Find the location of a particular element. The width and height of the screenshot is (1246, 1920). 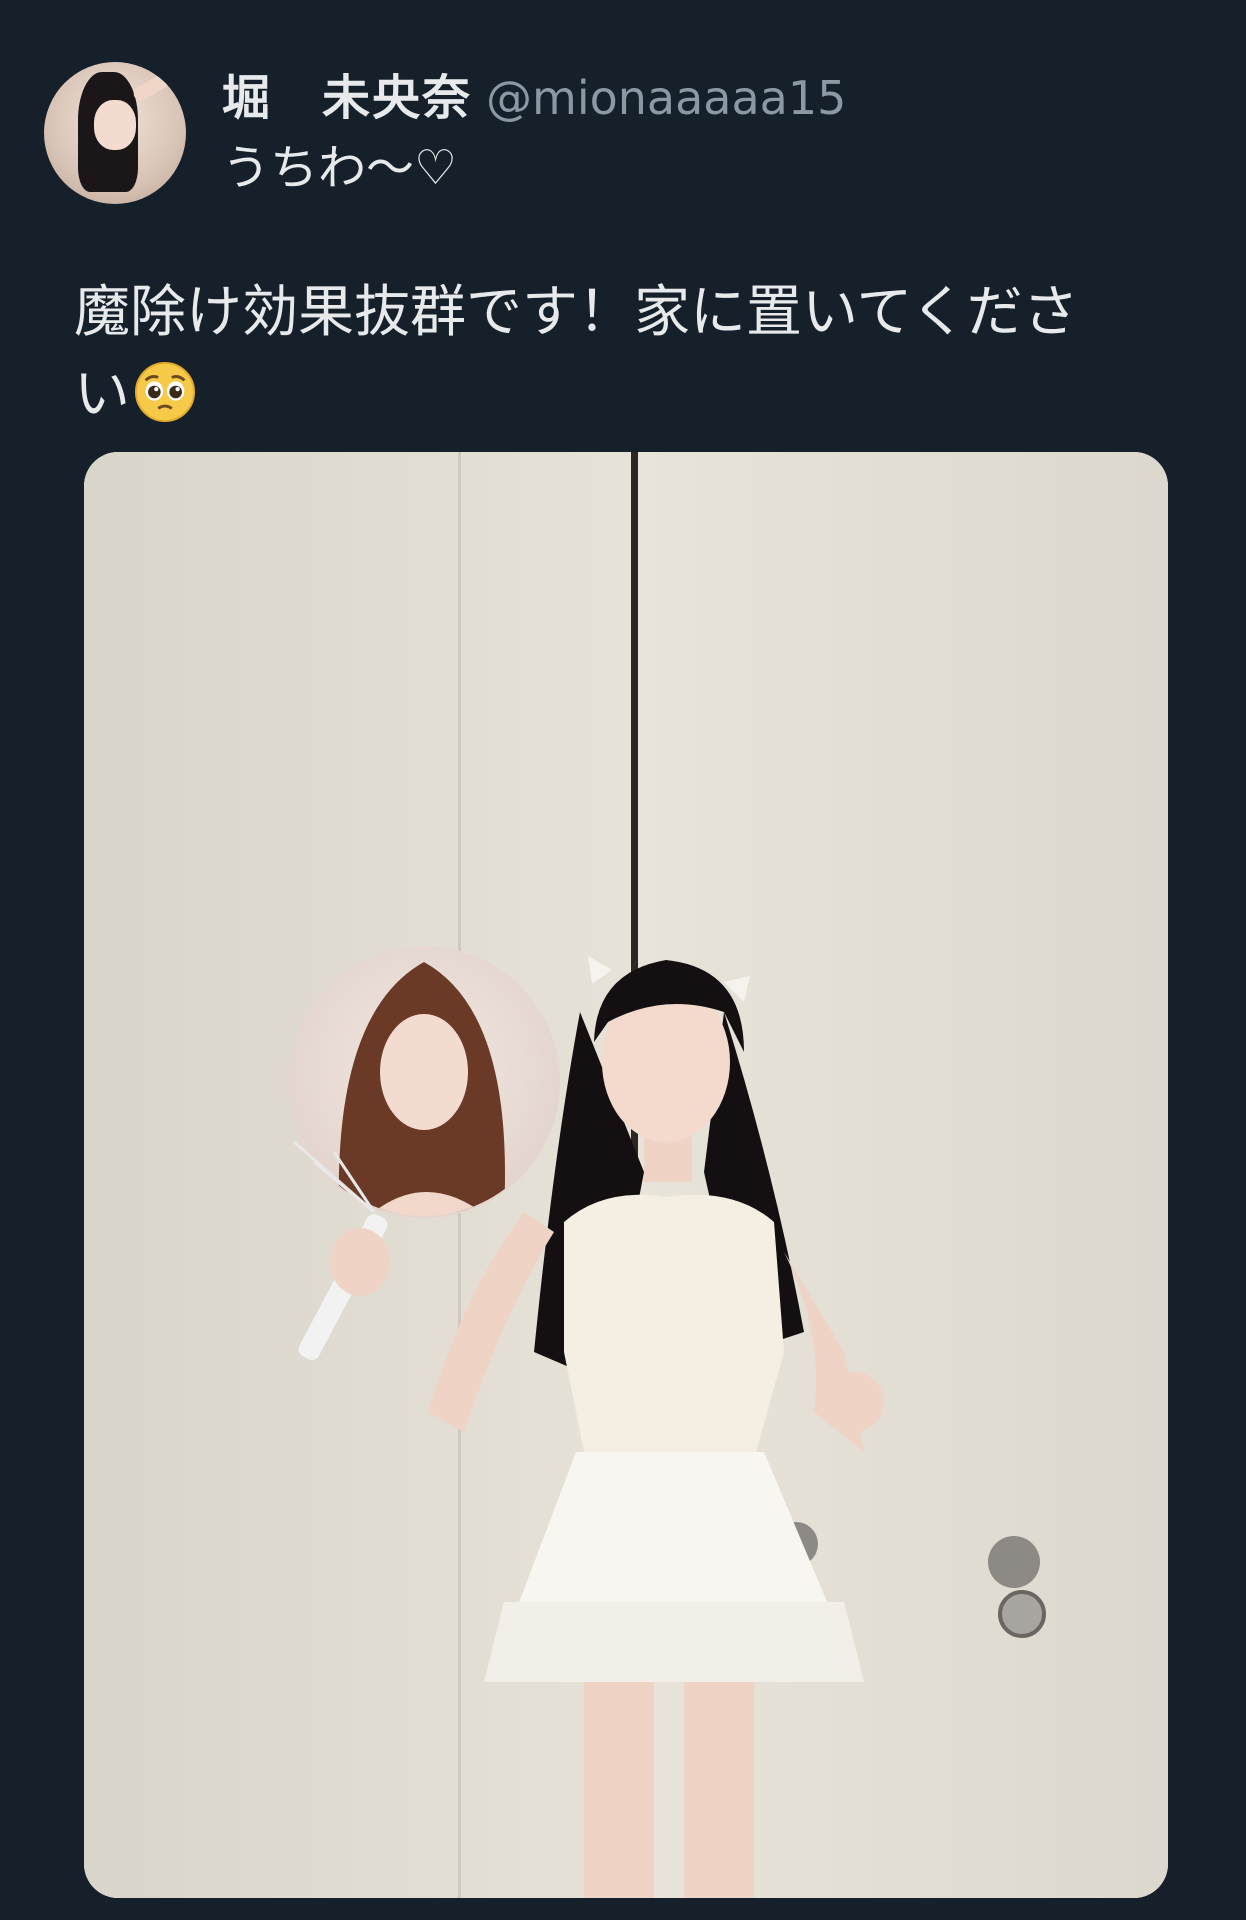

tweet-text: 魔除け効果抜群です！家に置いてくださ い is located at coordinates (629, 354).